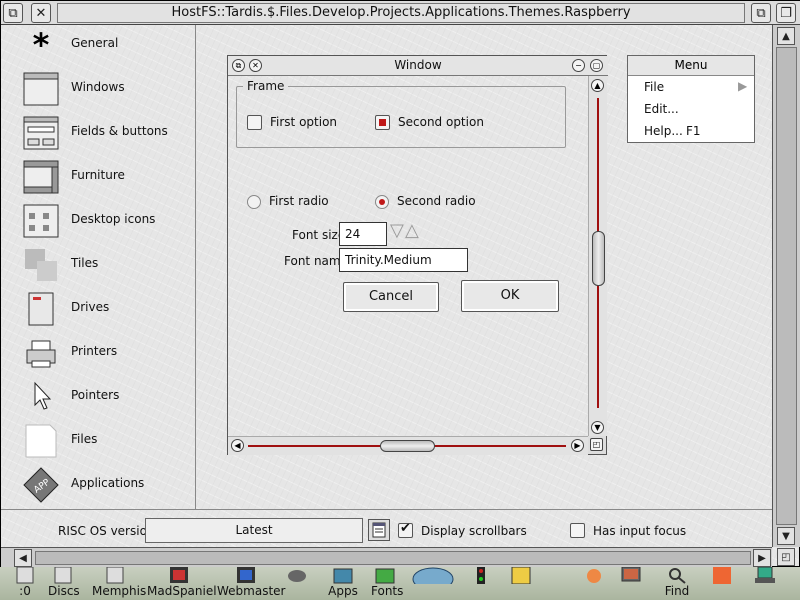 The width and height of the screenshot is (800, 600). What do you see at coordinates (594, 583) in the screenshot?
I see `iconbar-item-paint` at bounding box center [594, 583].